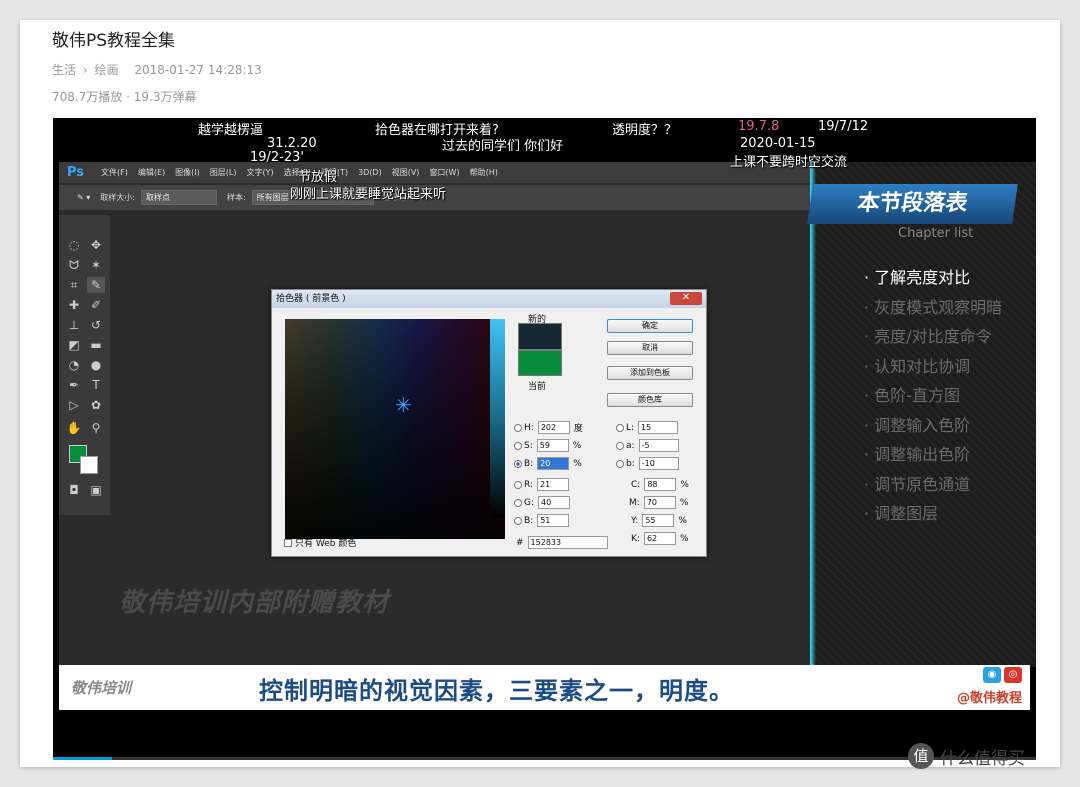 This screenshot has height=787, width=1080. I want to click on dodge-tool-icon: ●, so click(96, 365).